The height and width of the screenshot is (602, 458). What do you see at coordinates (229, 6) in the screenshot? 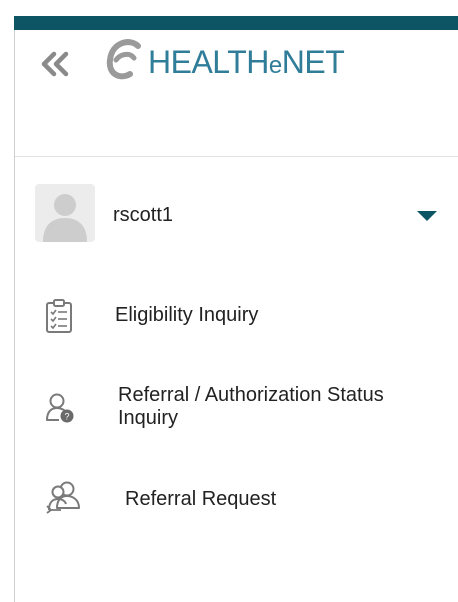
I see `top-margin` at bounding box center [229, 6].